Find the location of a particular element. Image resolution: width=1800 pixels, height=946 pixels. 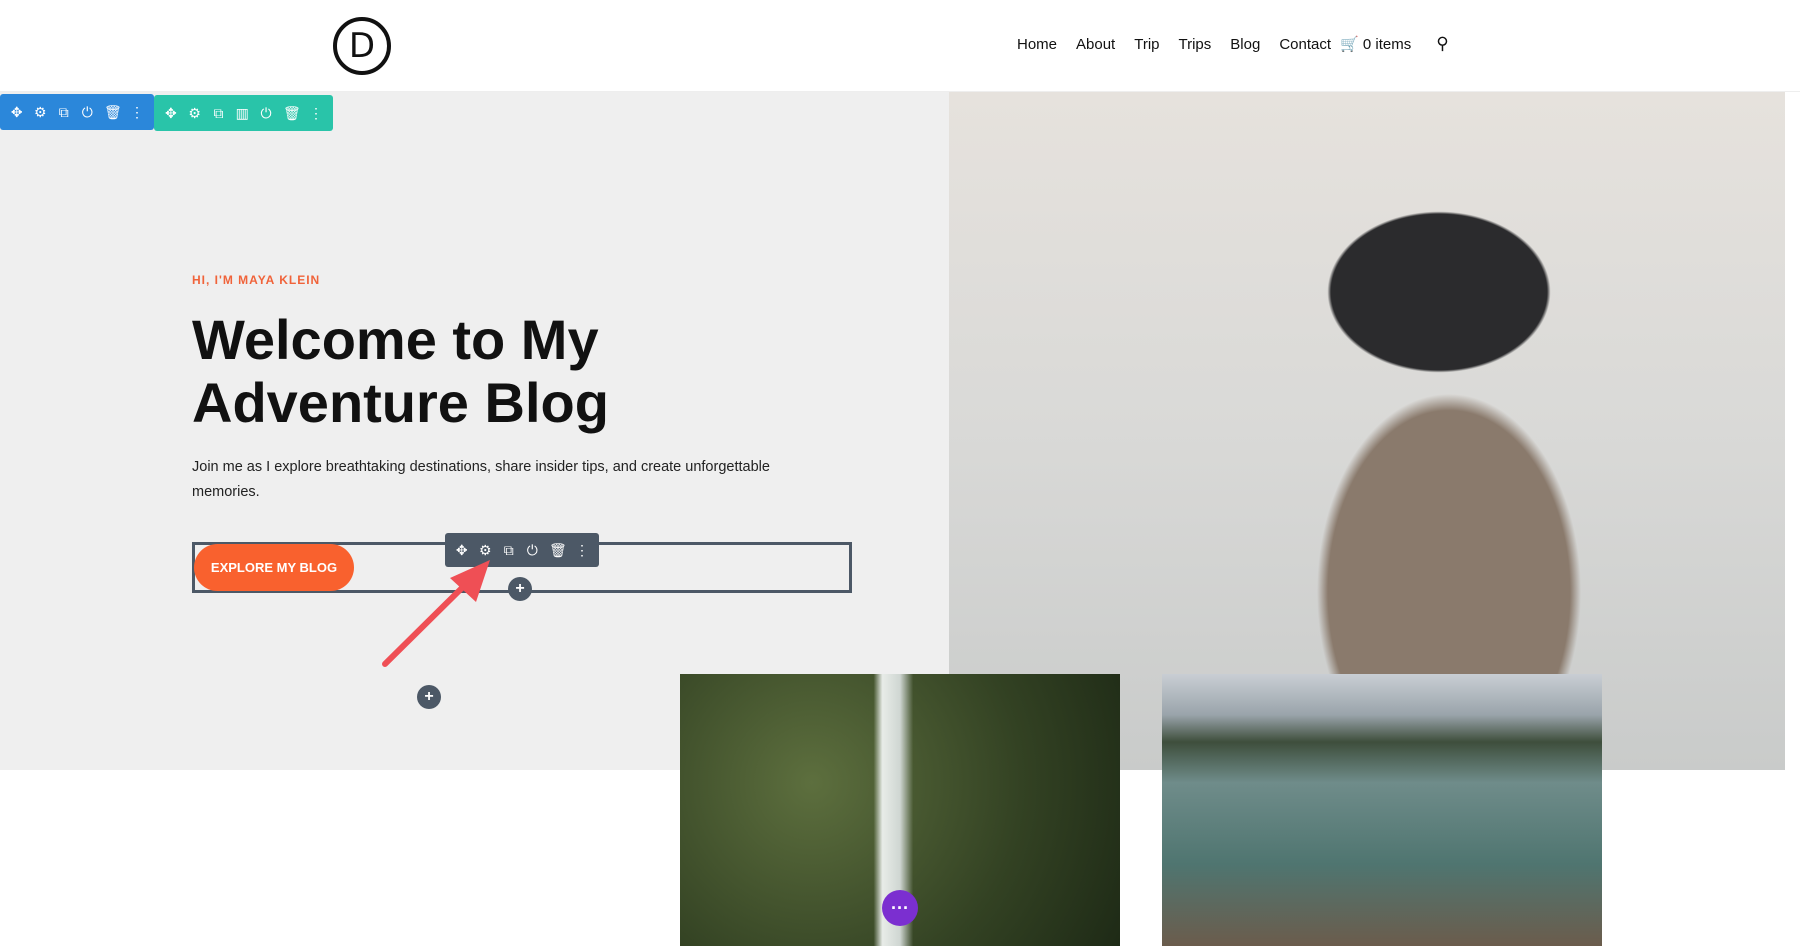

cart-link: 🛒 0 items is located at coordinates (1375, 44).